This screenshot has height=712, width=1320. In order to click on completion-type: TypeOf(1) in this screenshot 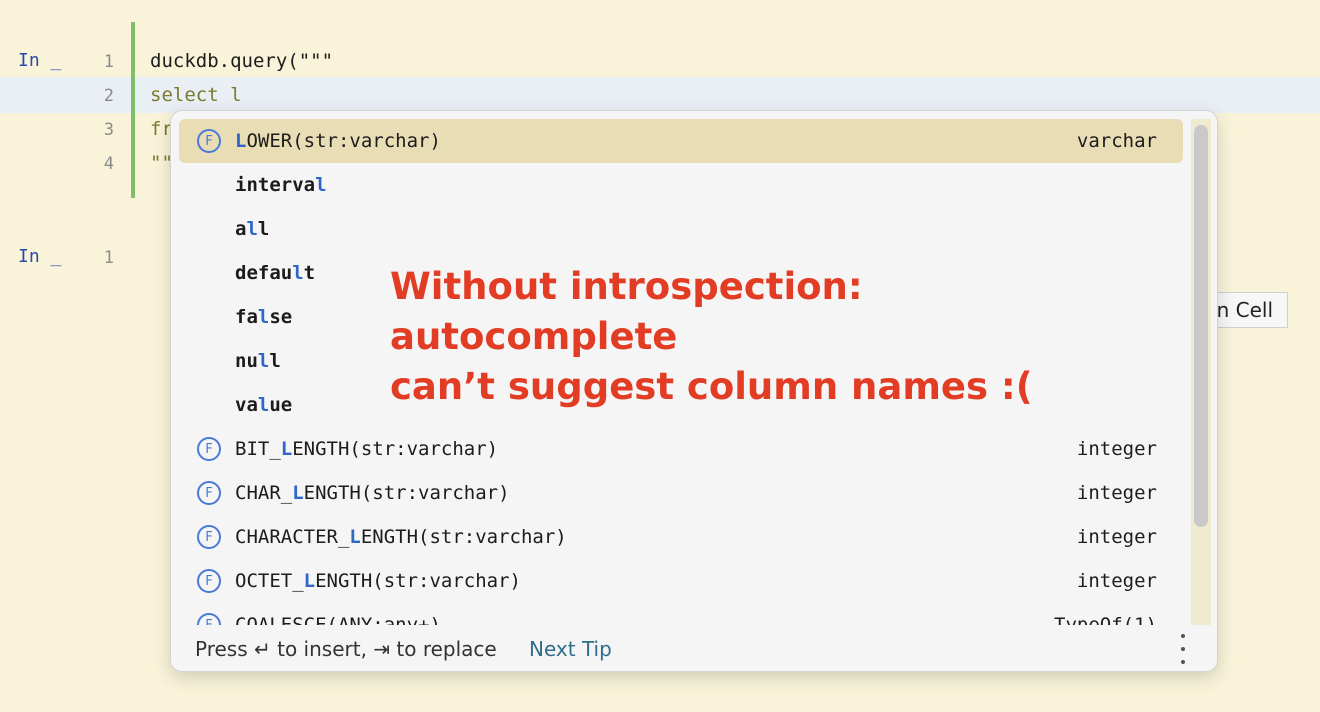, I will do `click(1105, 619)`.